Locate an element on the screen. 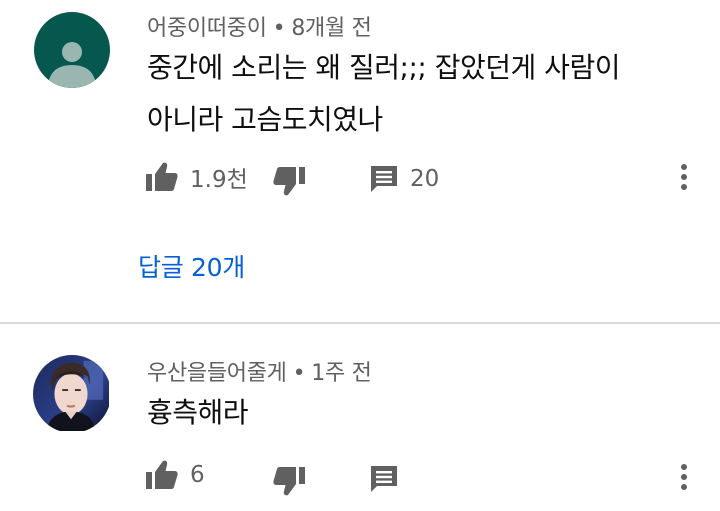 Image resolution: width=720 pixels, height=511 pixels. default-avatar-icon is located at coordinates (72, 50).